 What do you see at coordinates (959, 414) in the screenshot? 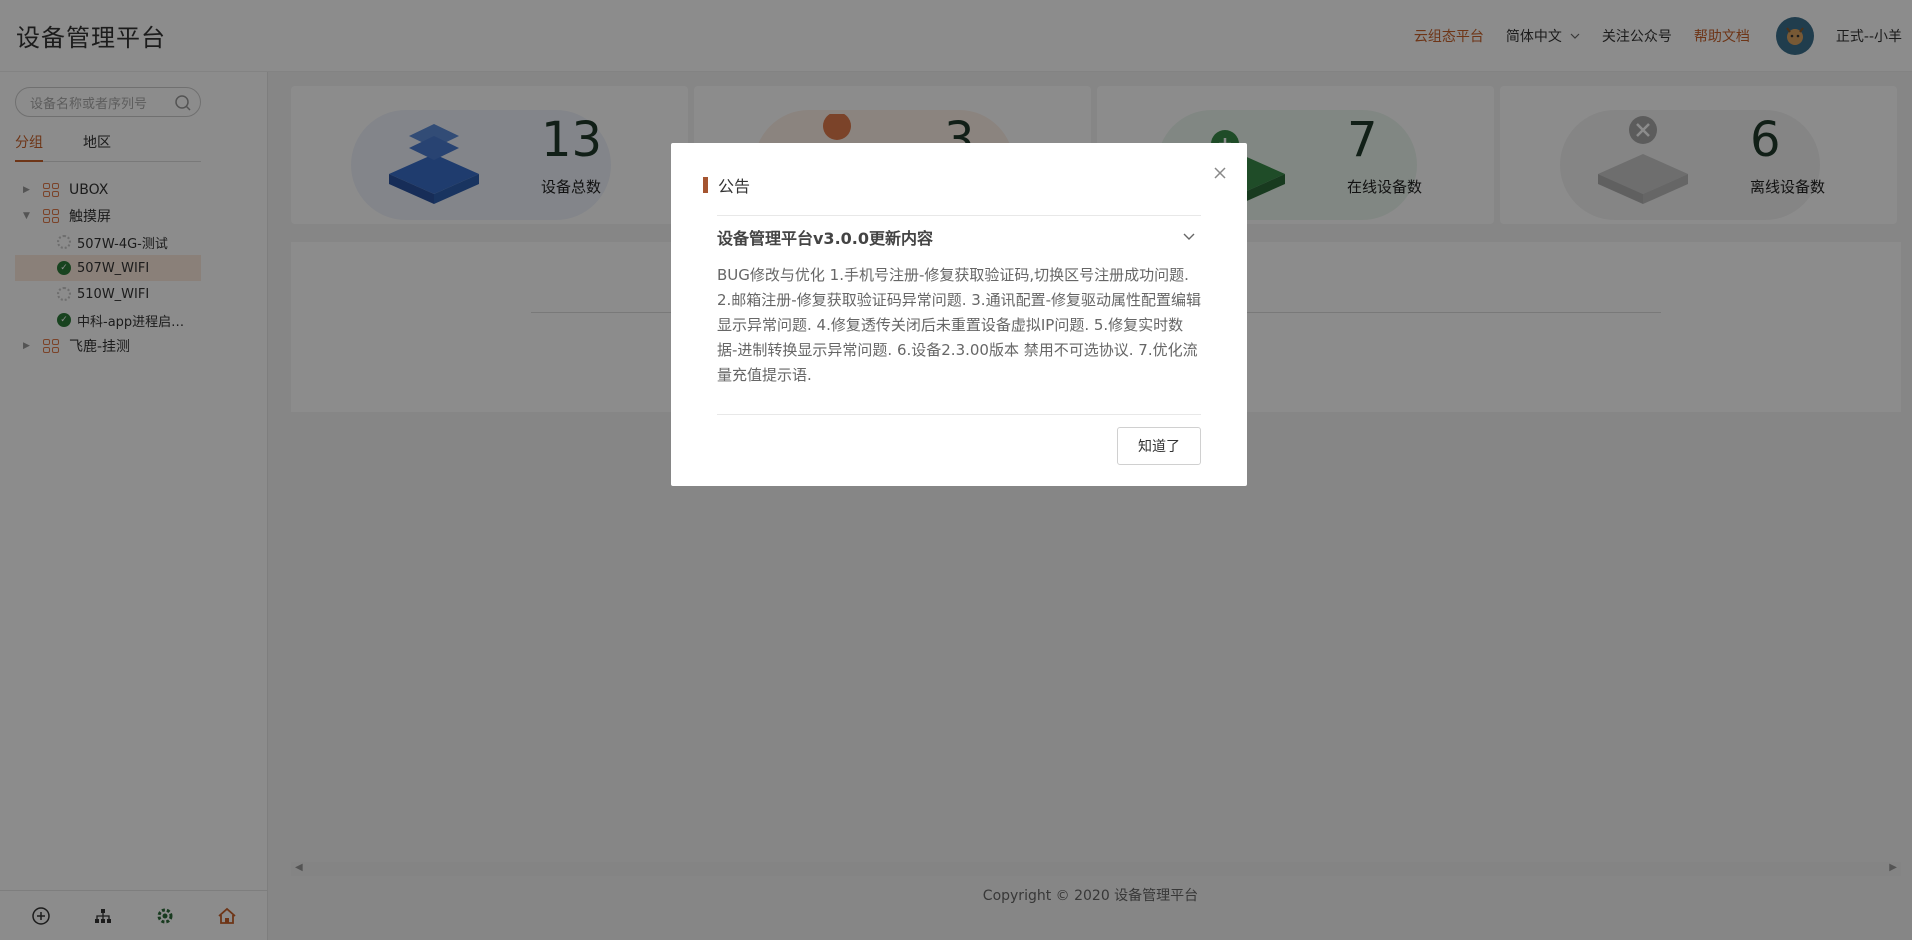
I see `modal-divider-bottom` at bounding box center [959, 414].